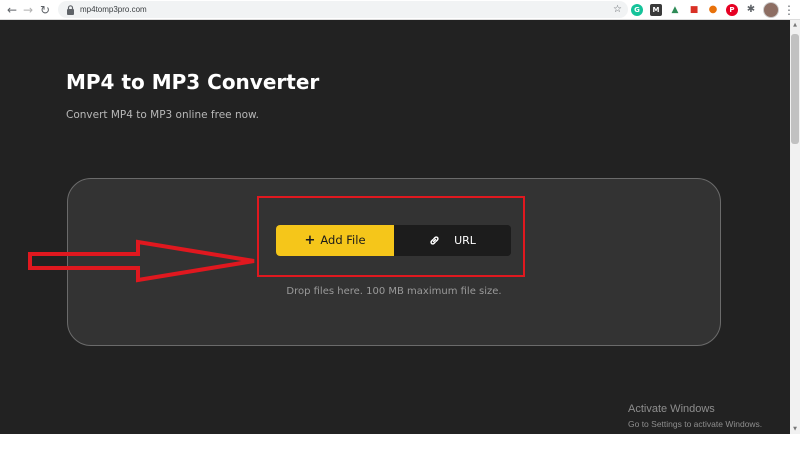  I want to click on scroll-up-icon: ▲, so click(795, 25).